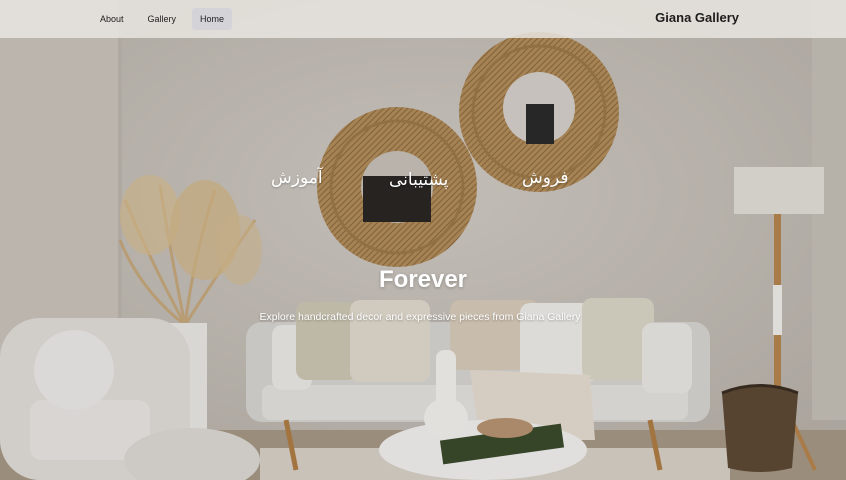  Describe the element at coordinates (423, 279) in the screenshot. I see `hero-title: Forever` at that location.